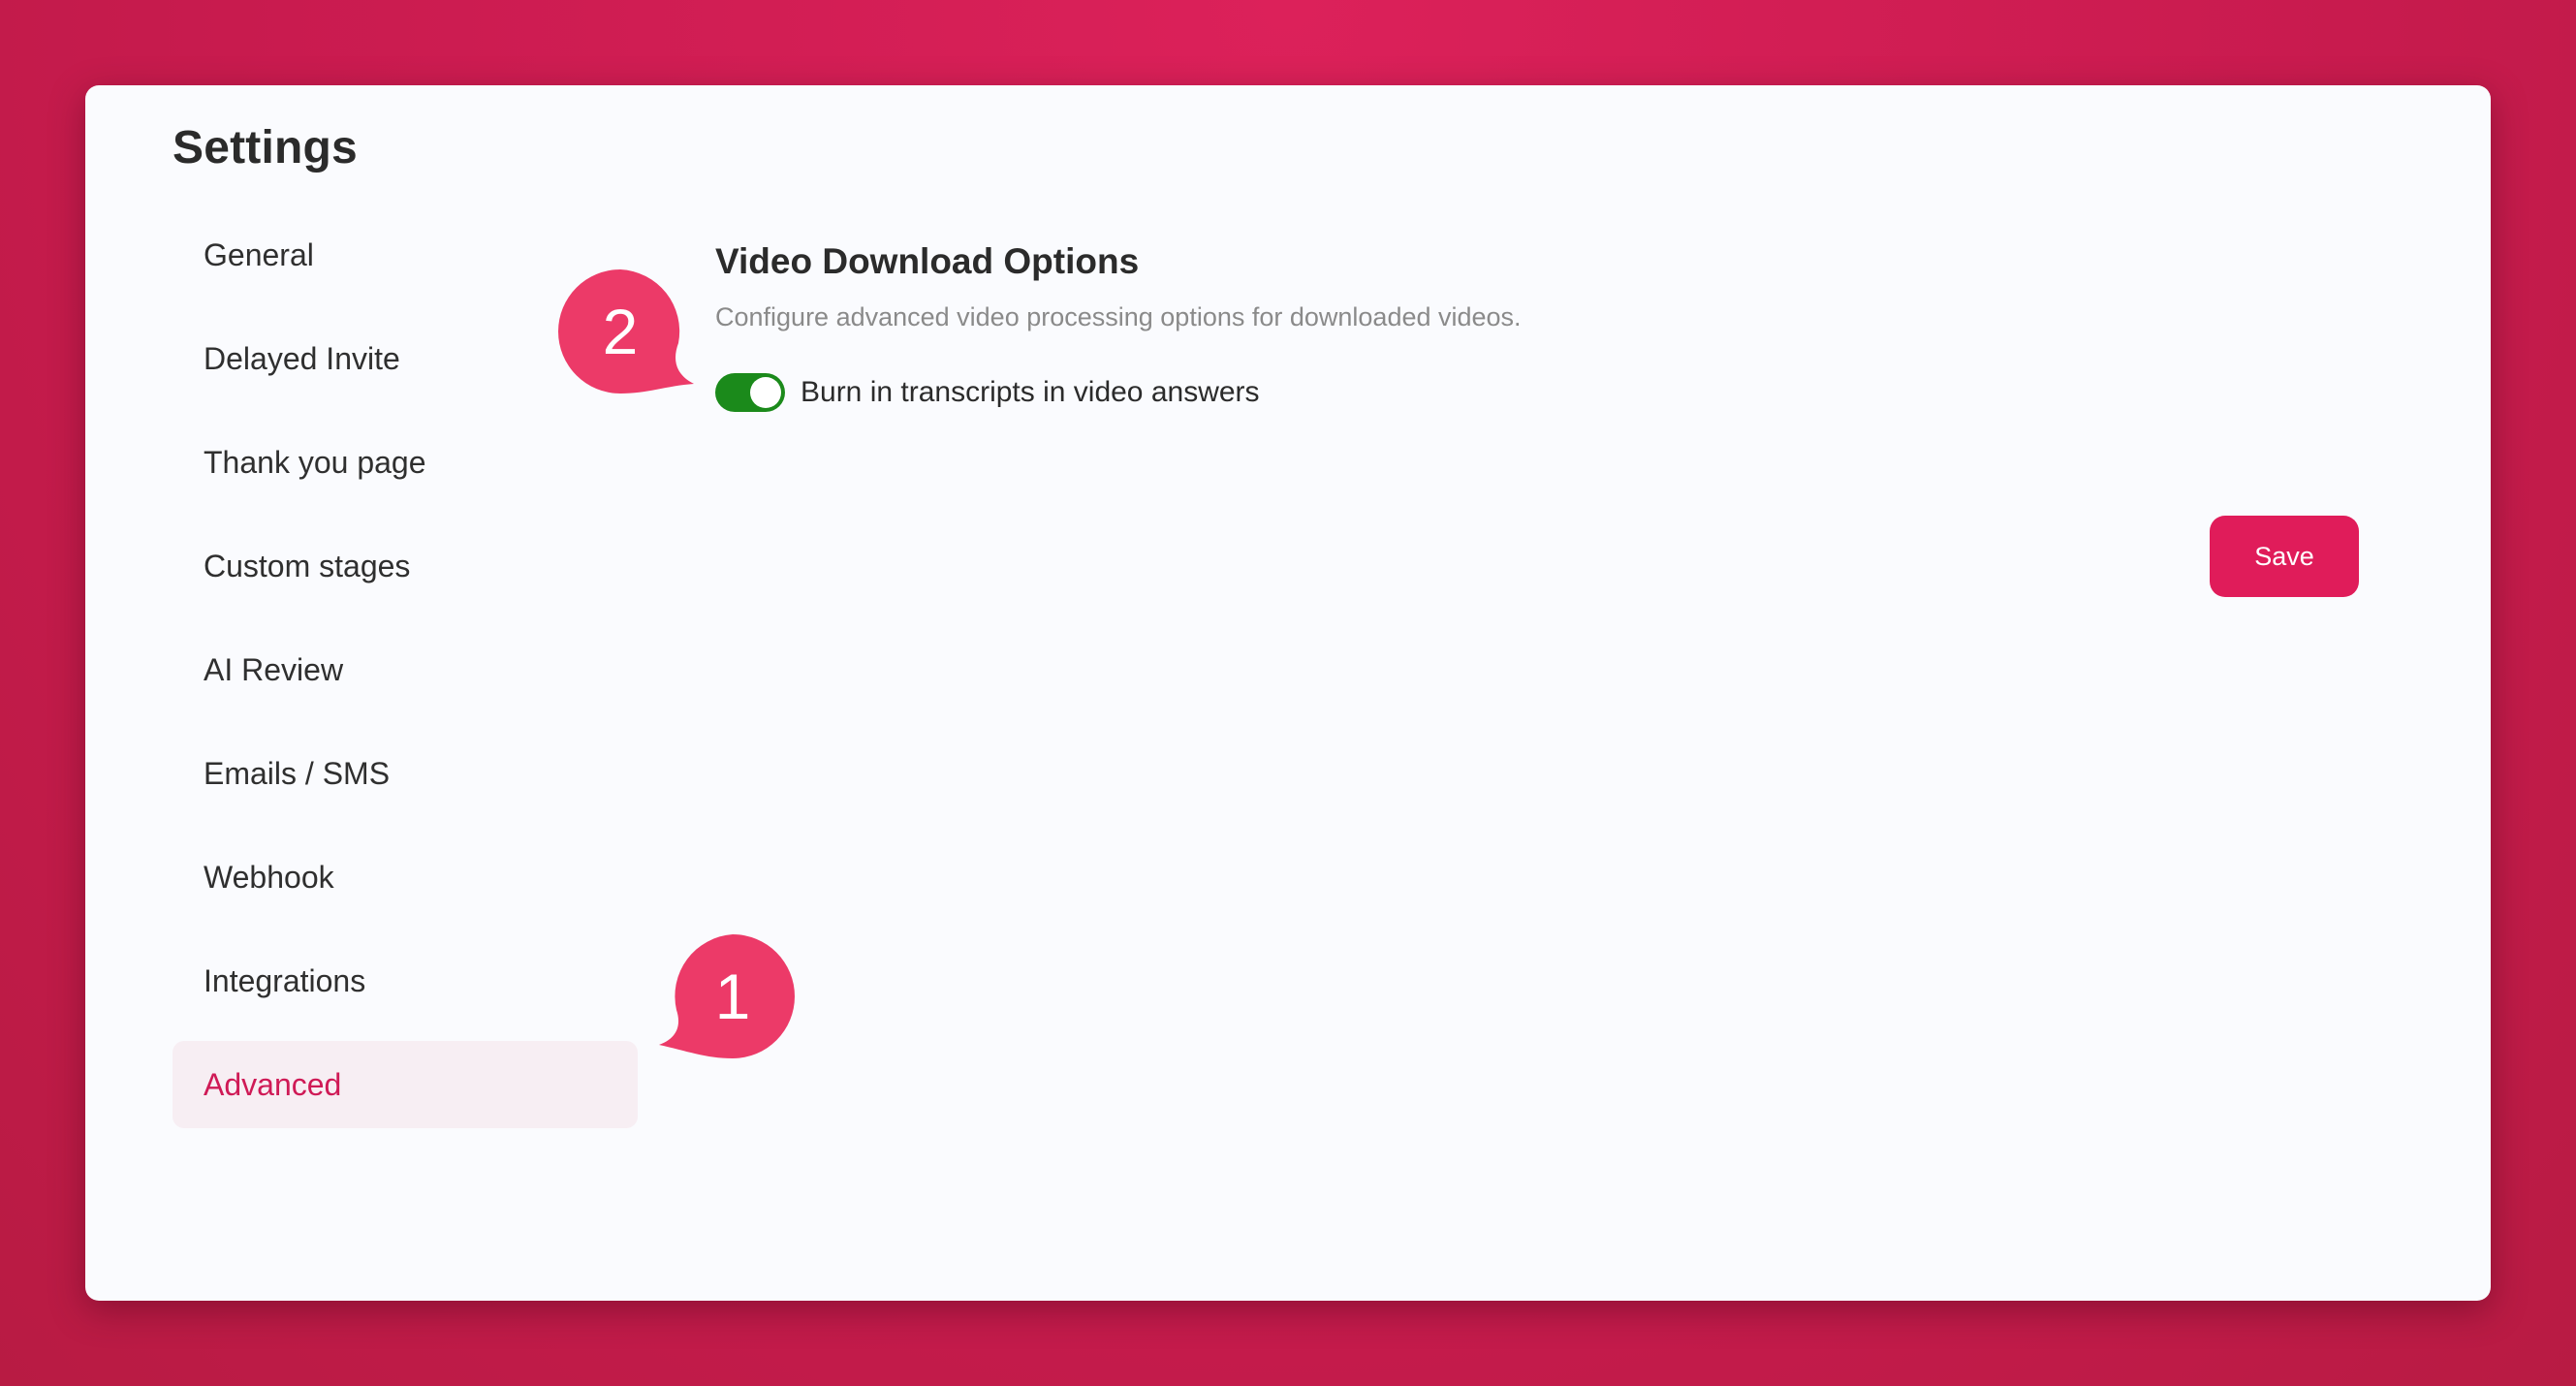 The image size is (2576, 1386). Describe the element at coordinates (1030, 393) in the screenshot. I see `burn-in-transcripts-label: Burn in transcripts in video answers` at that location.